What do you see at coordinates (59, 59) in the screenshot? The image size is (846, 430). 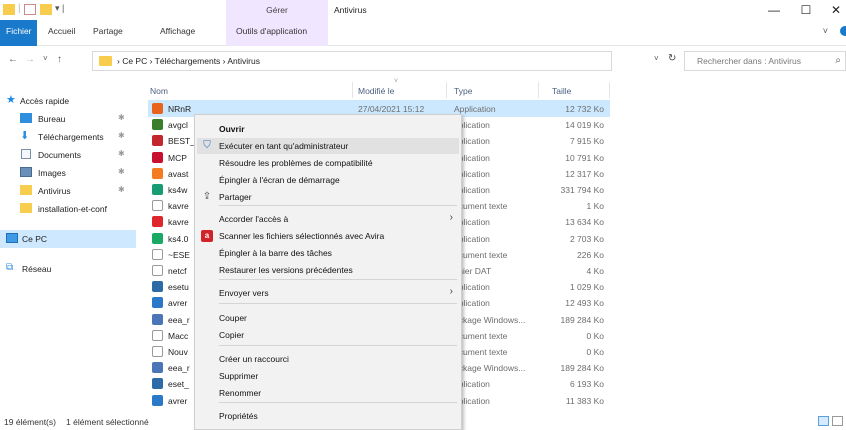 I see `up-button: ↑` at bounding box center [59, 59].